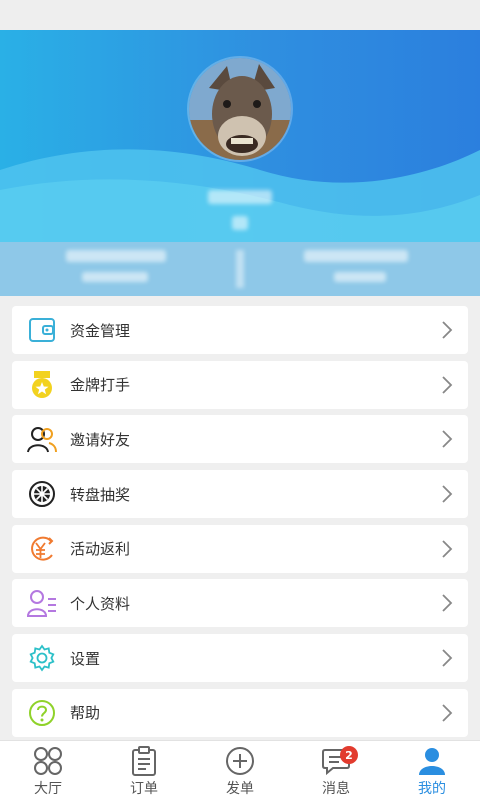 The width and height of the screenshot is (480, 800). Describe the element at coordinates (240, 494) in the screenshot. I see `menu-item-wheel: 转盘抽奖` at that location.